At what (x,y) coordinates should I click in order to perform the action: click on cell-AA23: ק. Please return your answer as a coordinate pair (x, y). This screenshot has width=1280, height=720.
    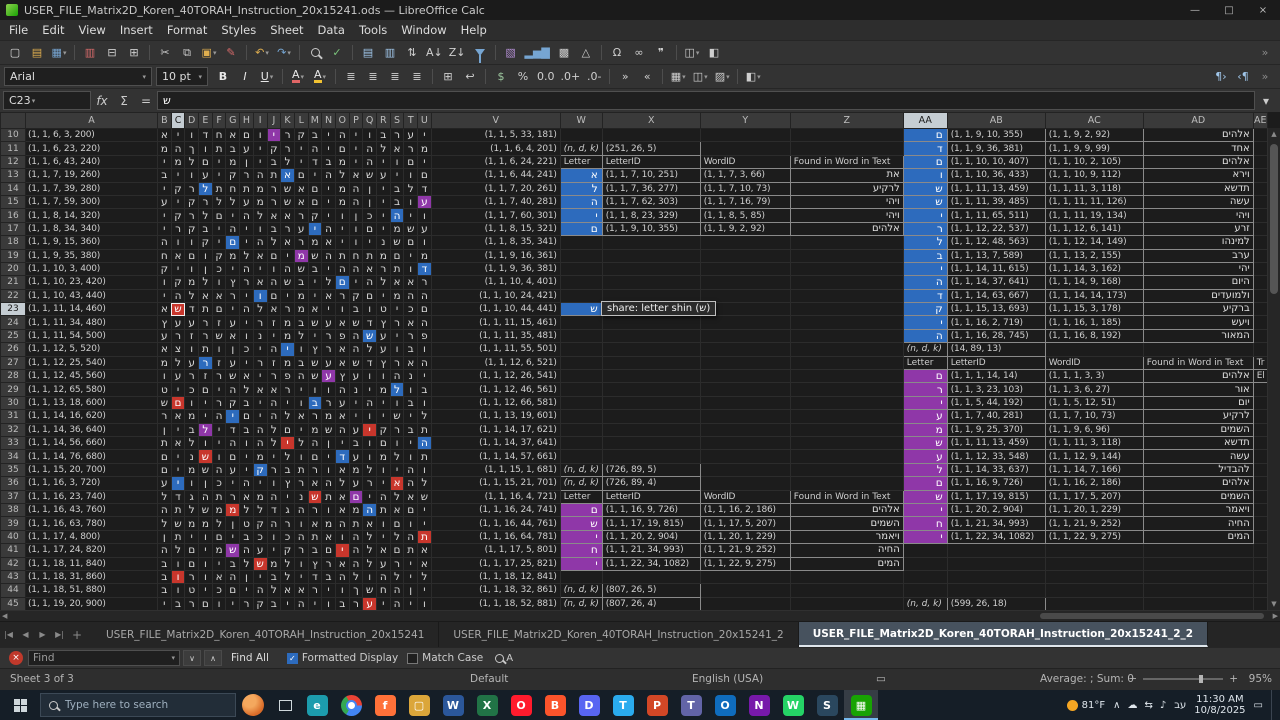
    Looking at the image, I should click on (925, 309).